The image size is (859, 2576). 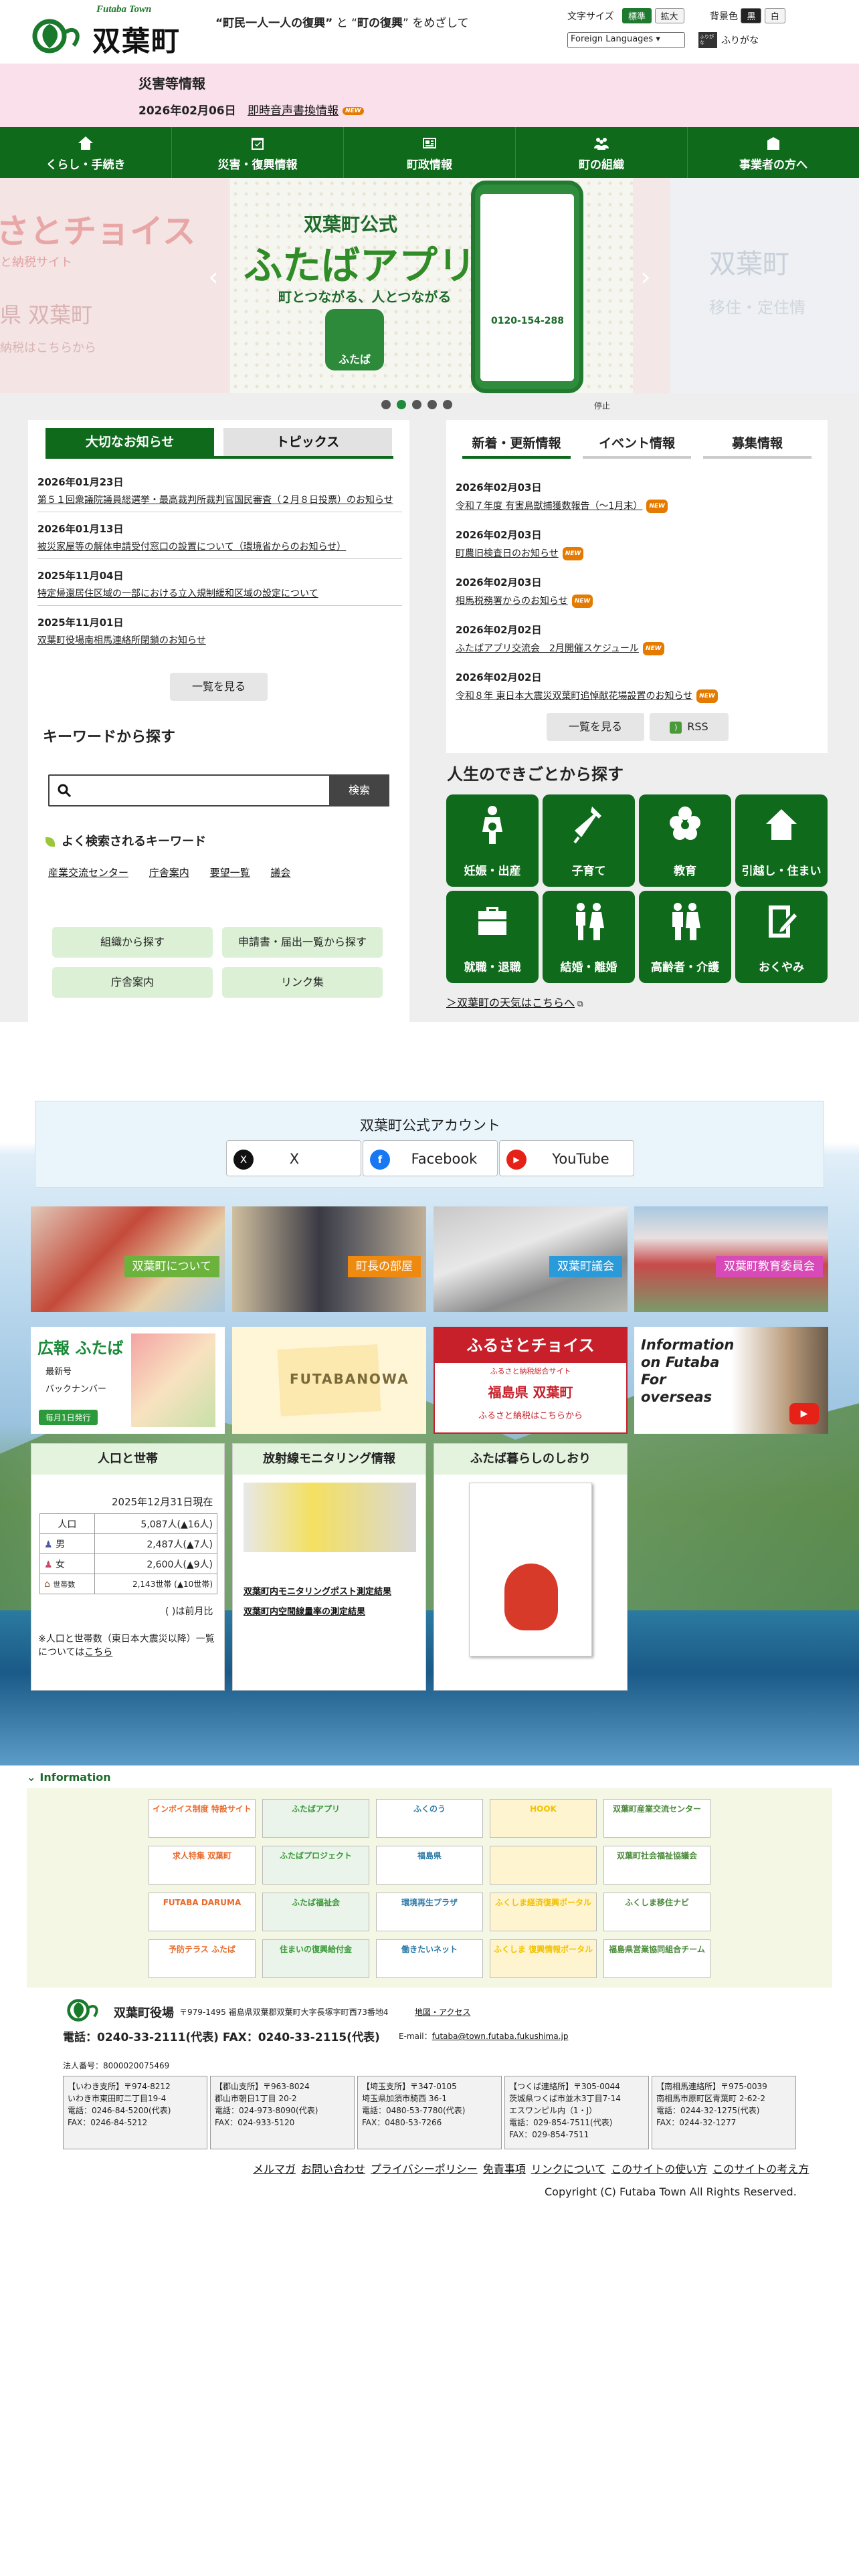 I want to click on footer-link: 免責事項, so click(x=504, y=2169).